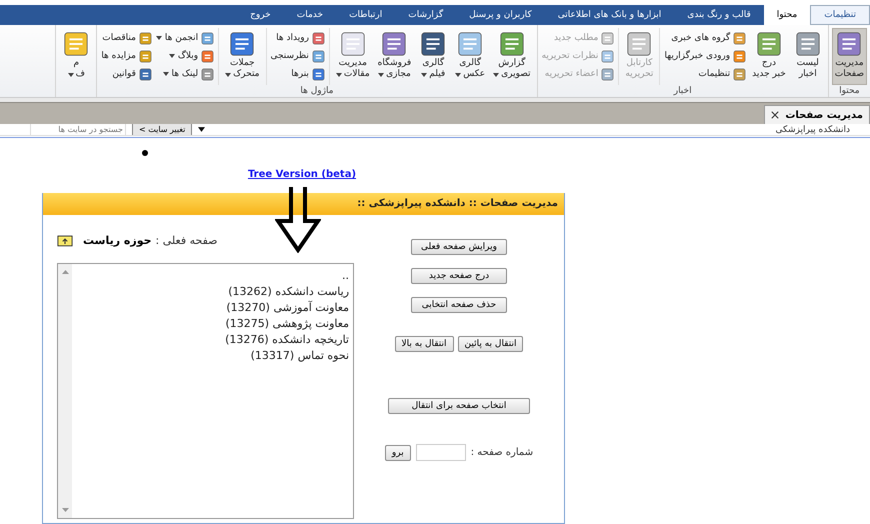  What do you see at coordinates (424, 344) in the screenshot?
I see `move-up-button: انتقال به بالا` at bounding box center [424, 344].